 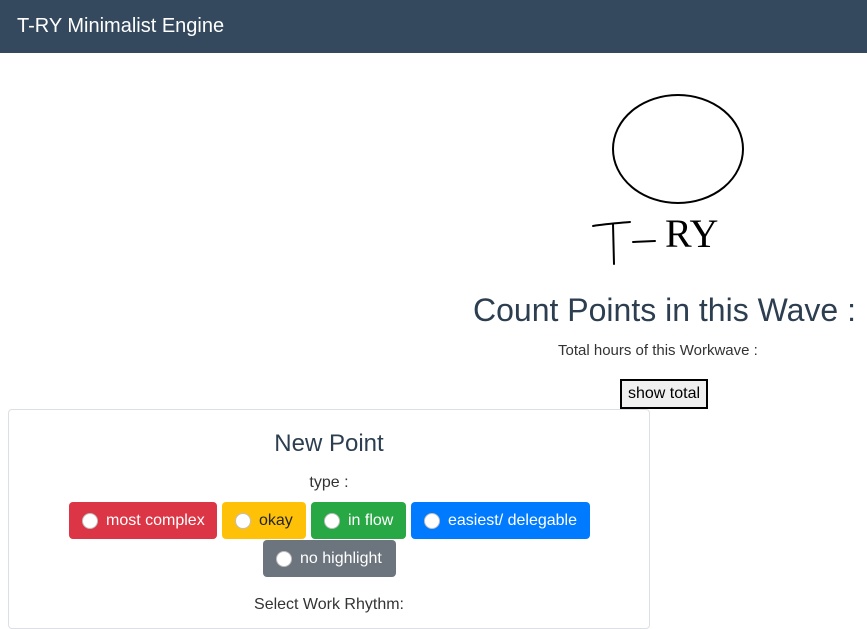 What do you see at coordinates (433, 26) in the screenshot?
I see `top-navbar: T-RY Minimalist Engine` at bounding box center [433, 26].